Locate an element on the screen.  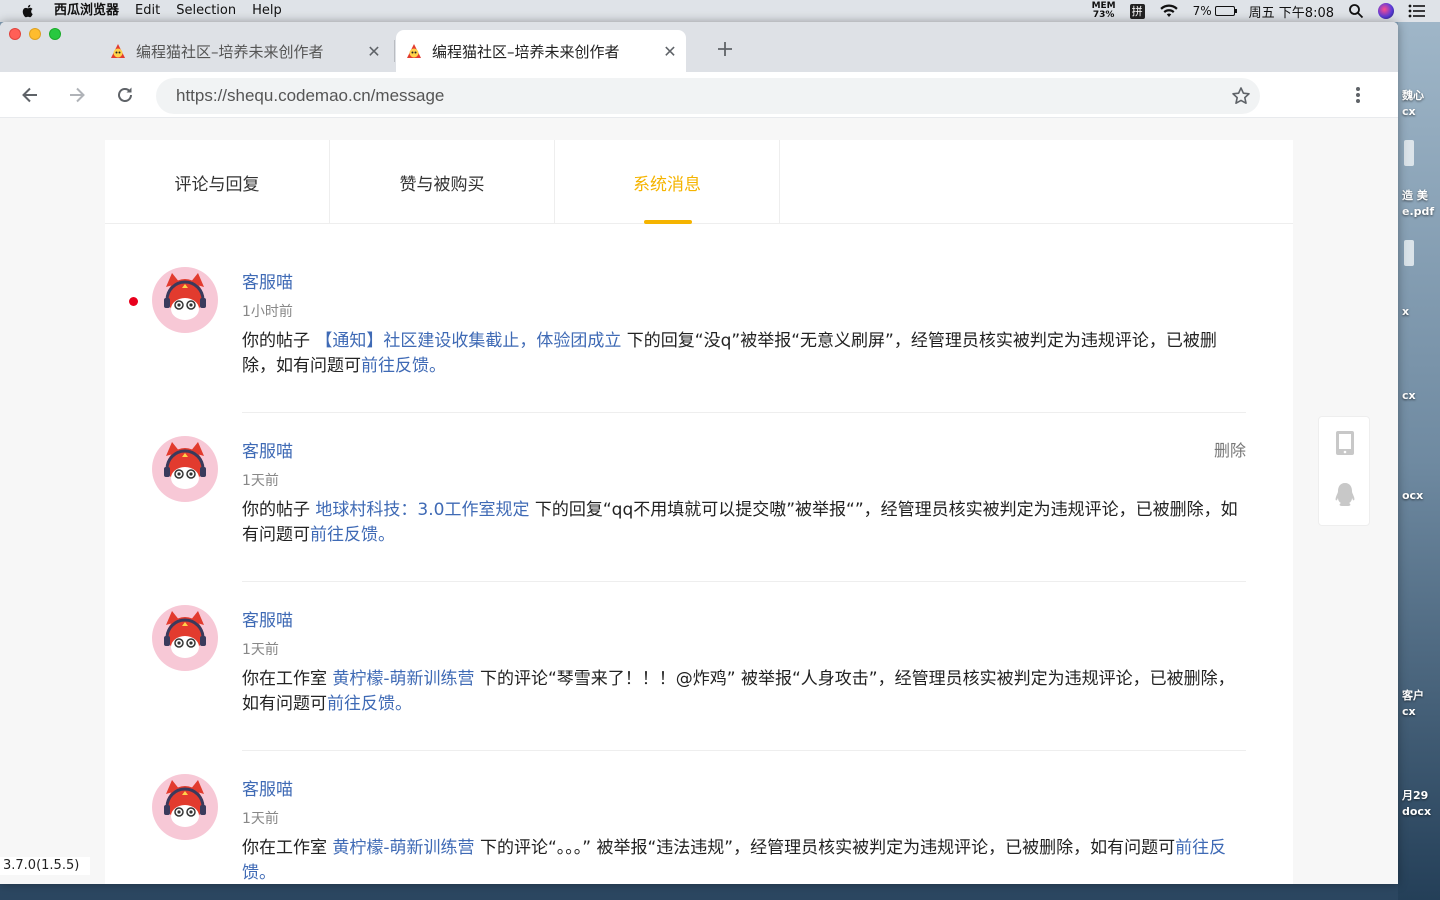
window-close-button is located at coordinates (15, 34).